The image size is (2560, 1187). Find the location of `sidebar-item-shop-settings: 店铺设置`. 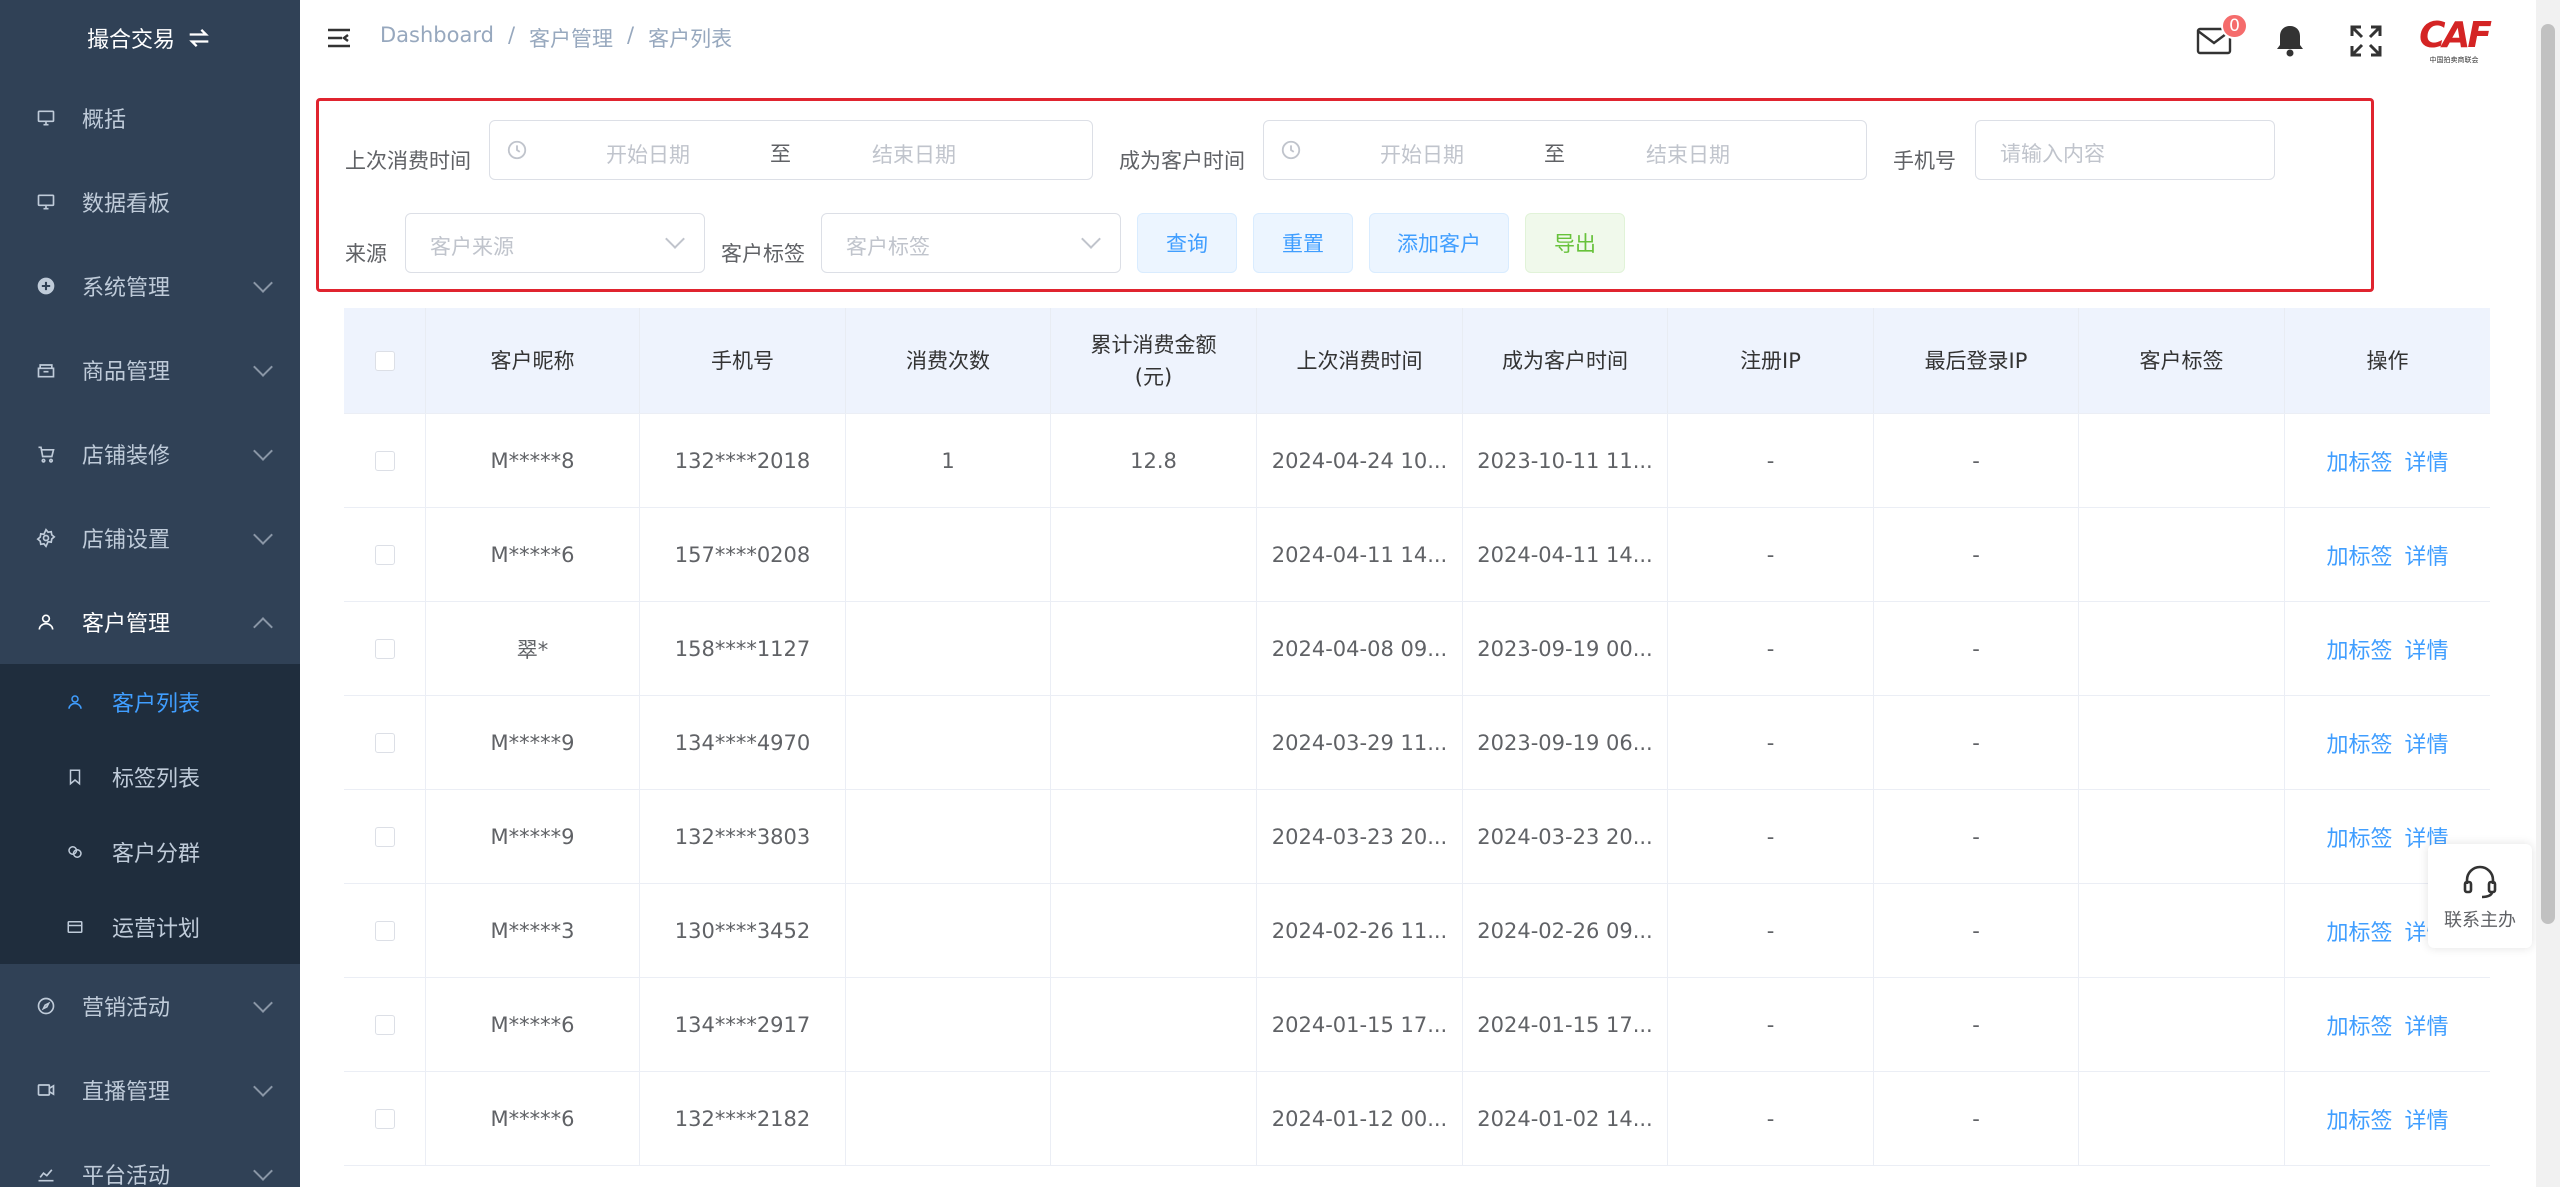

sidebar-item-shop-settings: 店铺设置 is located at coordinates (150, 538).